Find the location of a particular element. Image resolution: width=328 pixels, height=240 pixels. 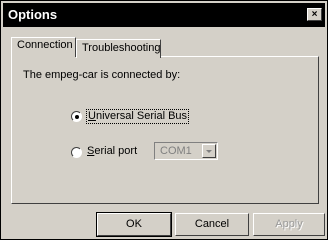

serial-port-radio-label: Serial port is located at coordinates (112, 151).